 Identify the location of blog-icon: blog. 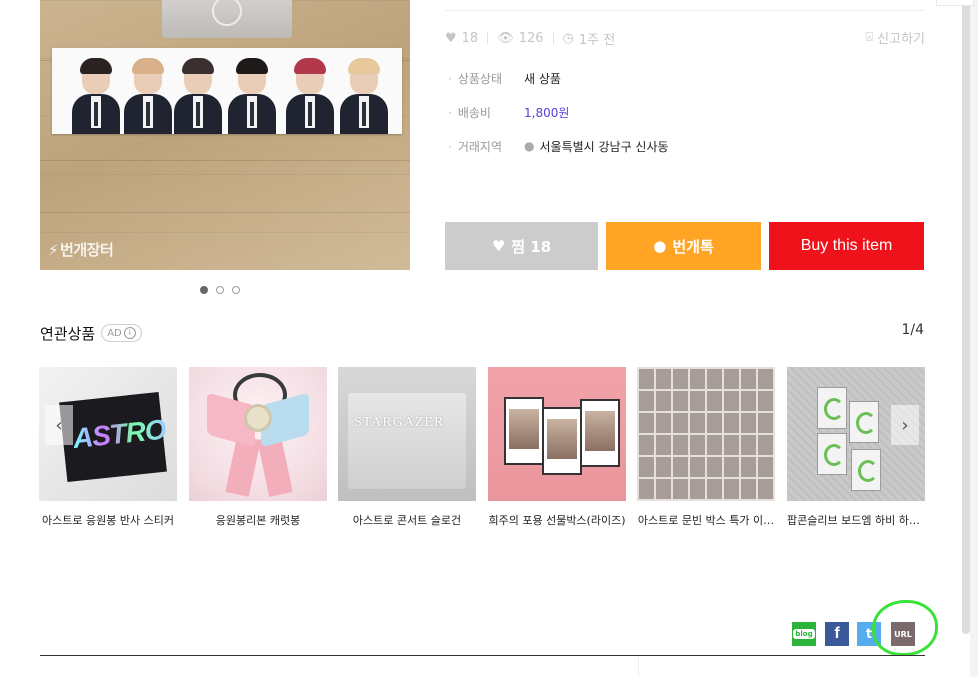
(804, 634).